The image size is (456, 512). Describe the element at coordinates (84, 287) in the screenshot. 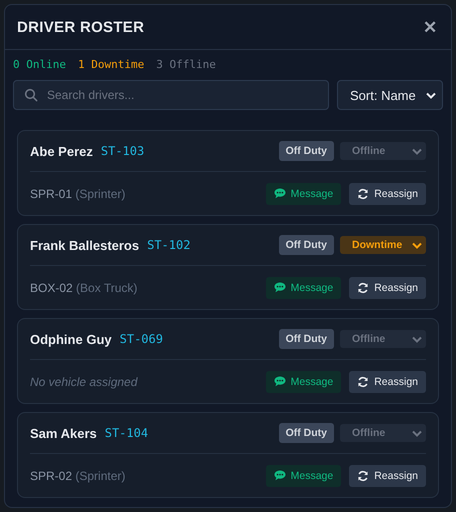

I see `vehicle-label: BOX-02 (Box Truck)` at that location.